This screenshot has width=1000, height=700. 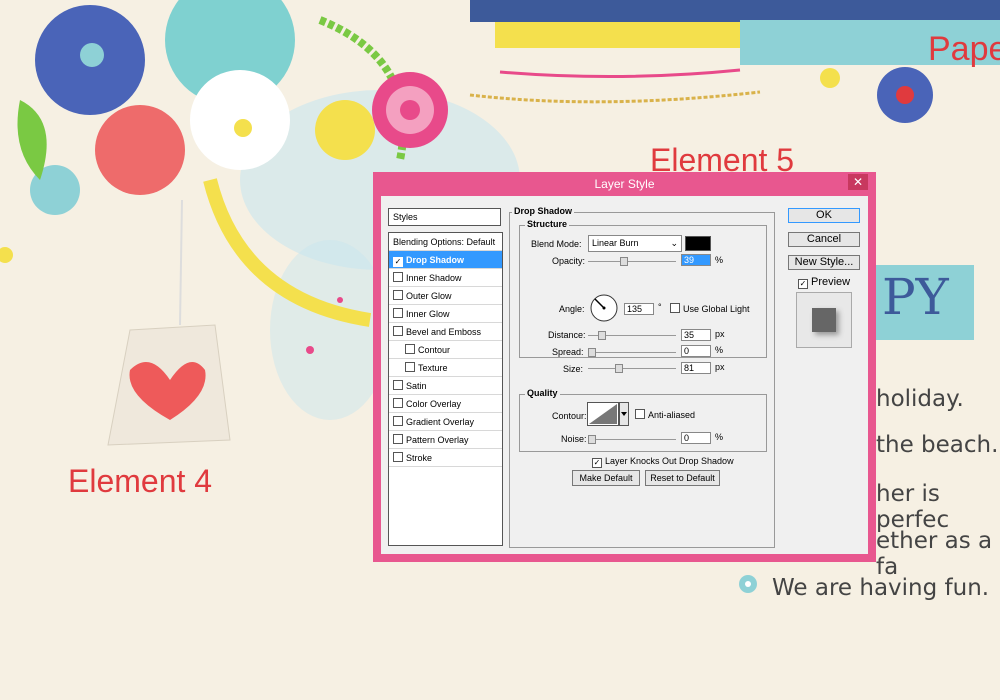 I want to click on blend-mode-value: Linear Burn, so click(x=615, y=243).